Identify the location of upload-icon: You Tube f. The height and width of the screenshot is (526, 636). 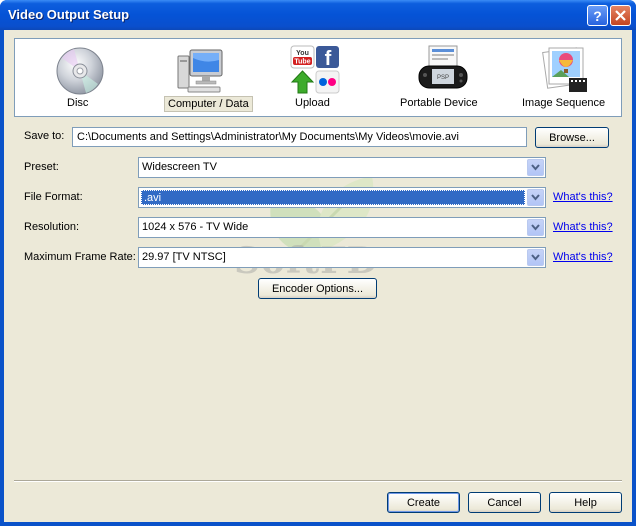
(315, 69).